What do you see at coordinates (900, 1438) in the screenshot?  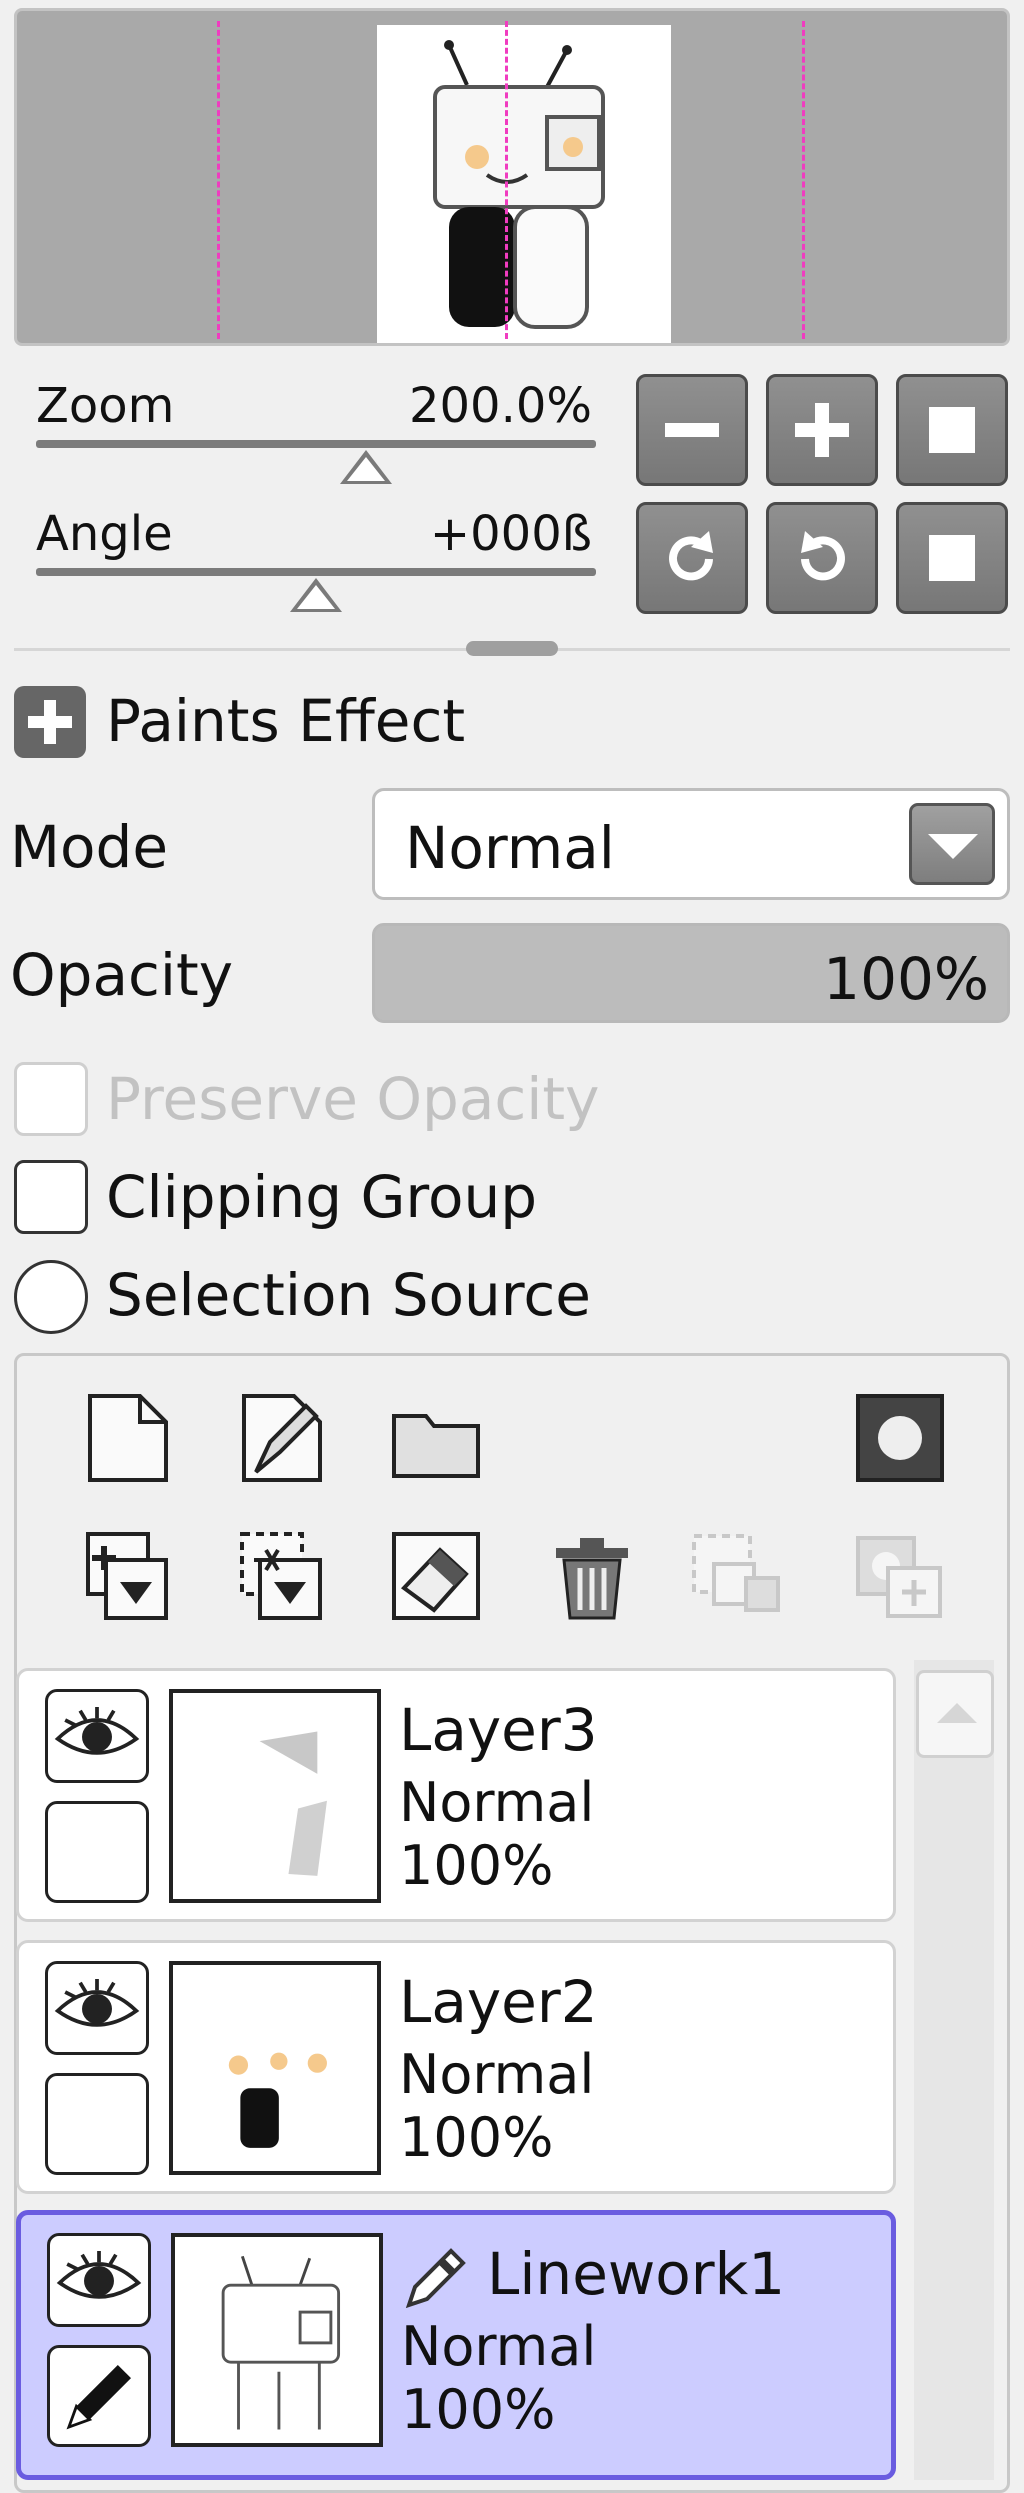 I see `layer-mask-icon` at bounding box center [900, 1438].